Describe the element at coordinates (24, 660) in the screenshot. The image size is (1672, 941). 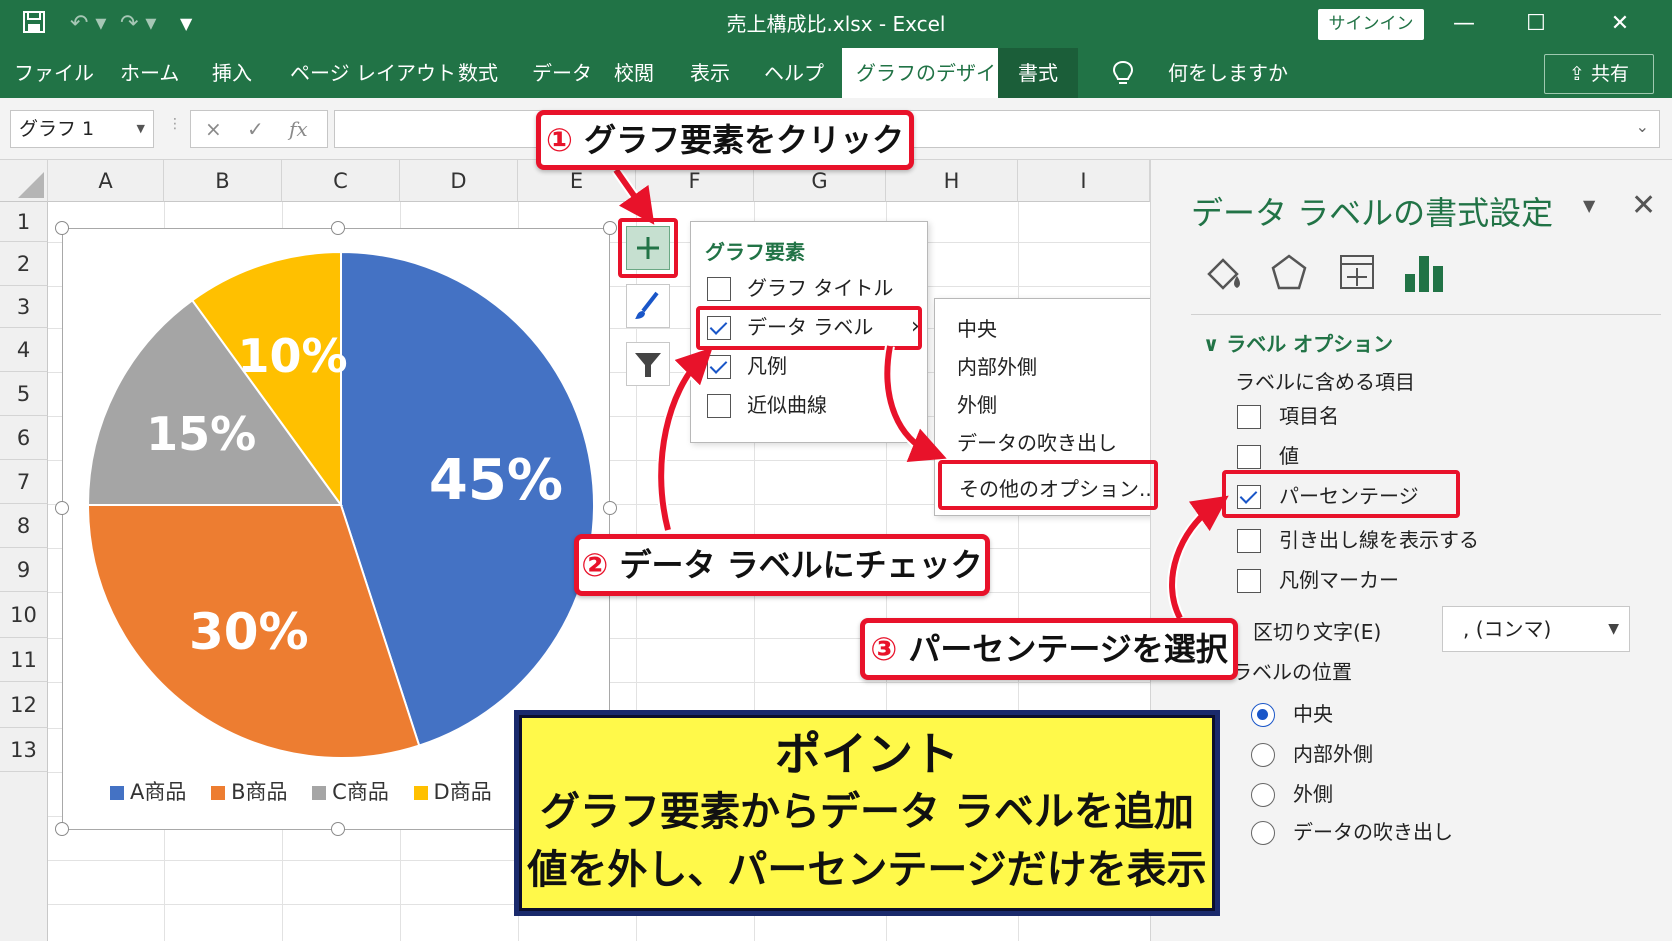
I see `row-header: 11` at that location.